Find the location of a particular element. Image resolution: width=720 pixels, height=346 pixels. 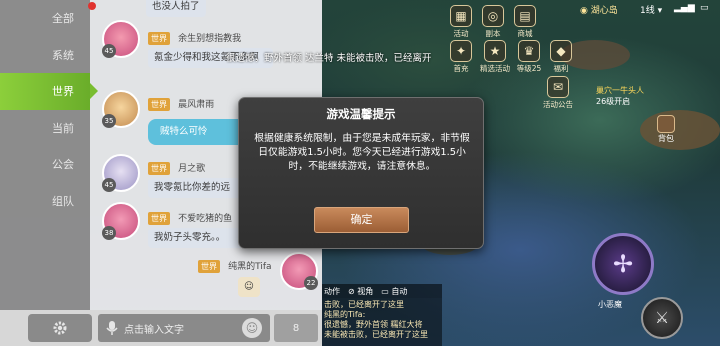

skill-label: 小恶魔 is located at coordinates (610, 304).